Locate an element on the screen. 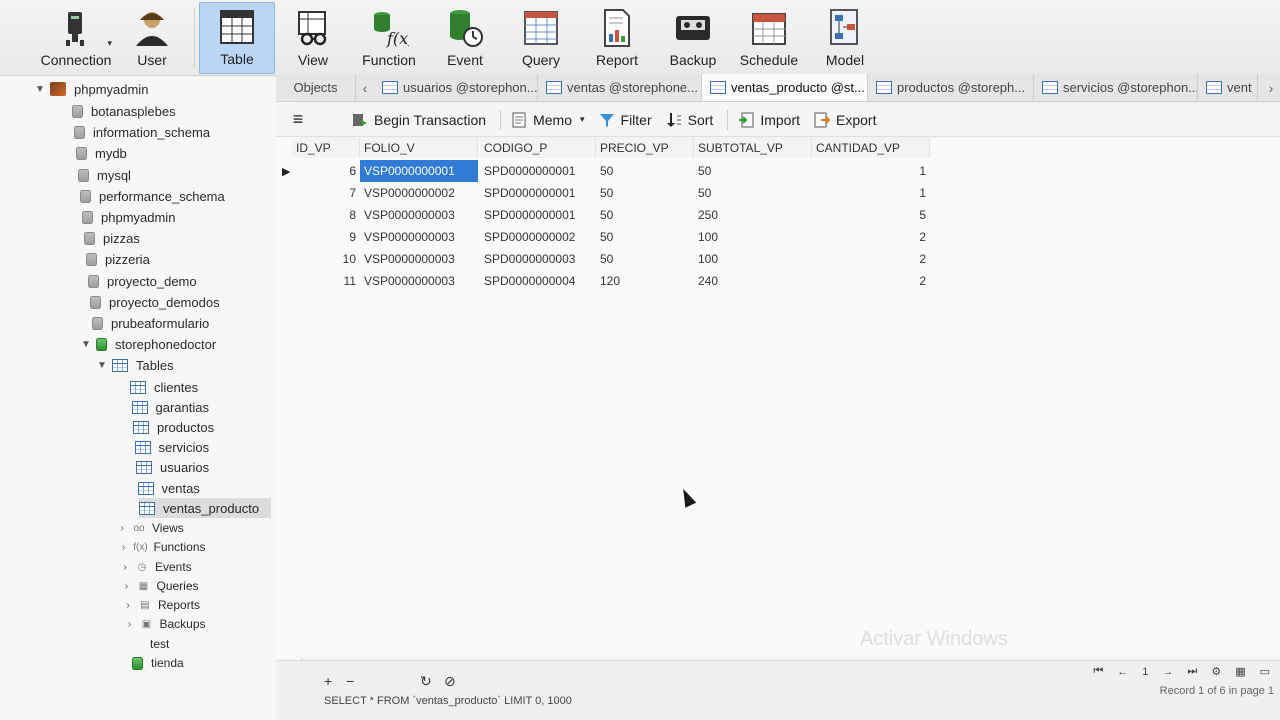 This screenshot has width=1280, height=720. next-page-icon: → is located at coordinates (1167, 672).